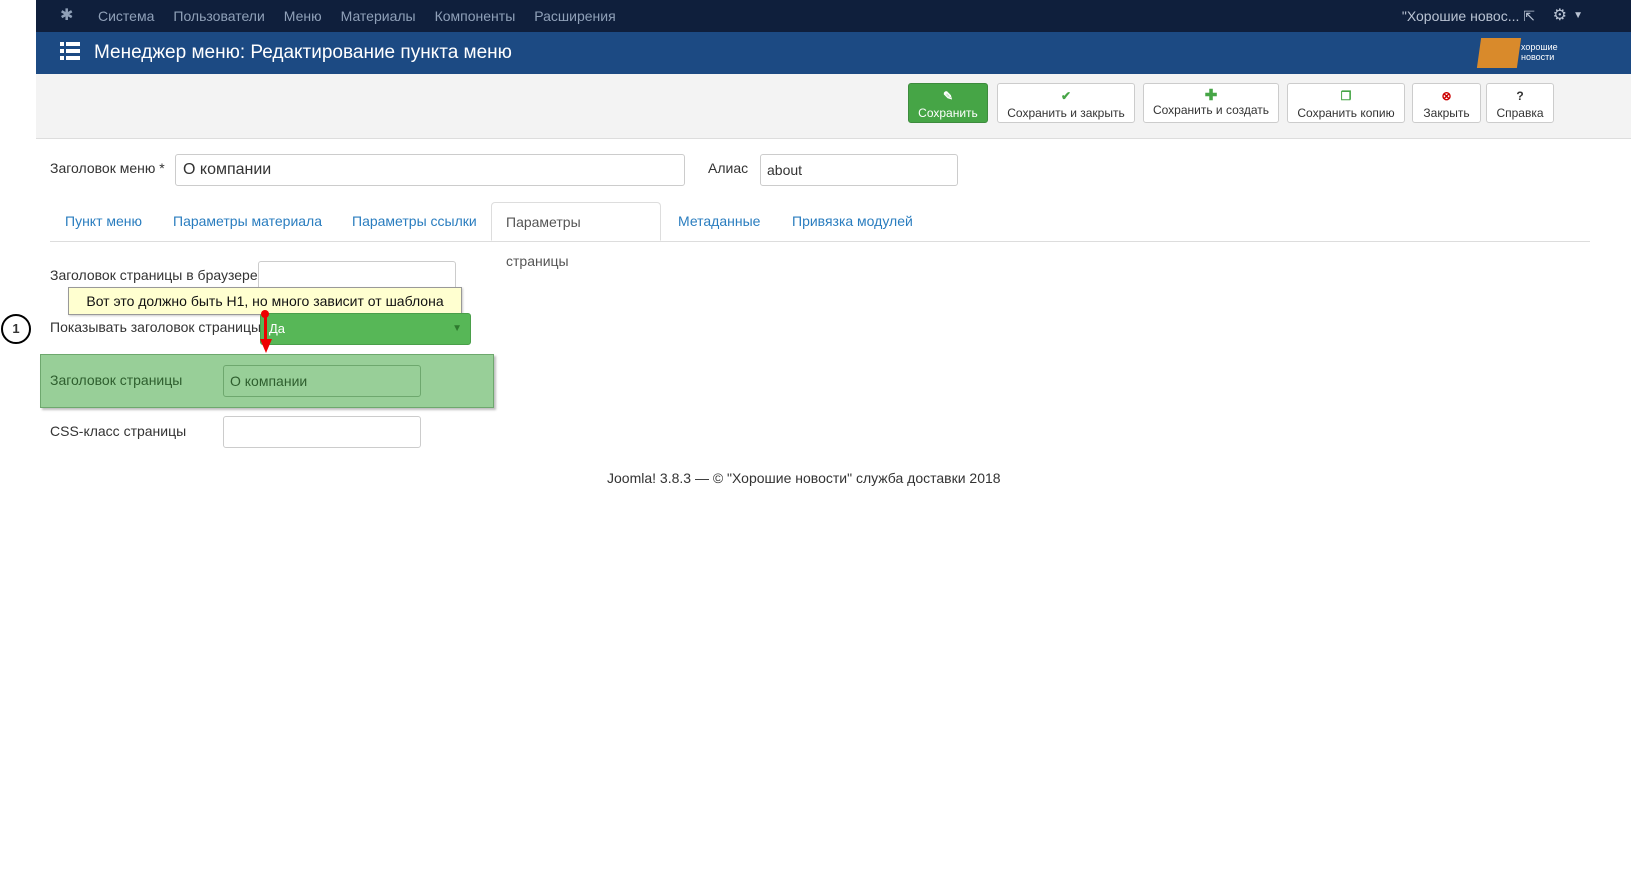  I want to click on dropdown-caret-icon: ▼, so click(457, 328).